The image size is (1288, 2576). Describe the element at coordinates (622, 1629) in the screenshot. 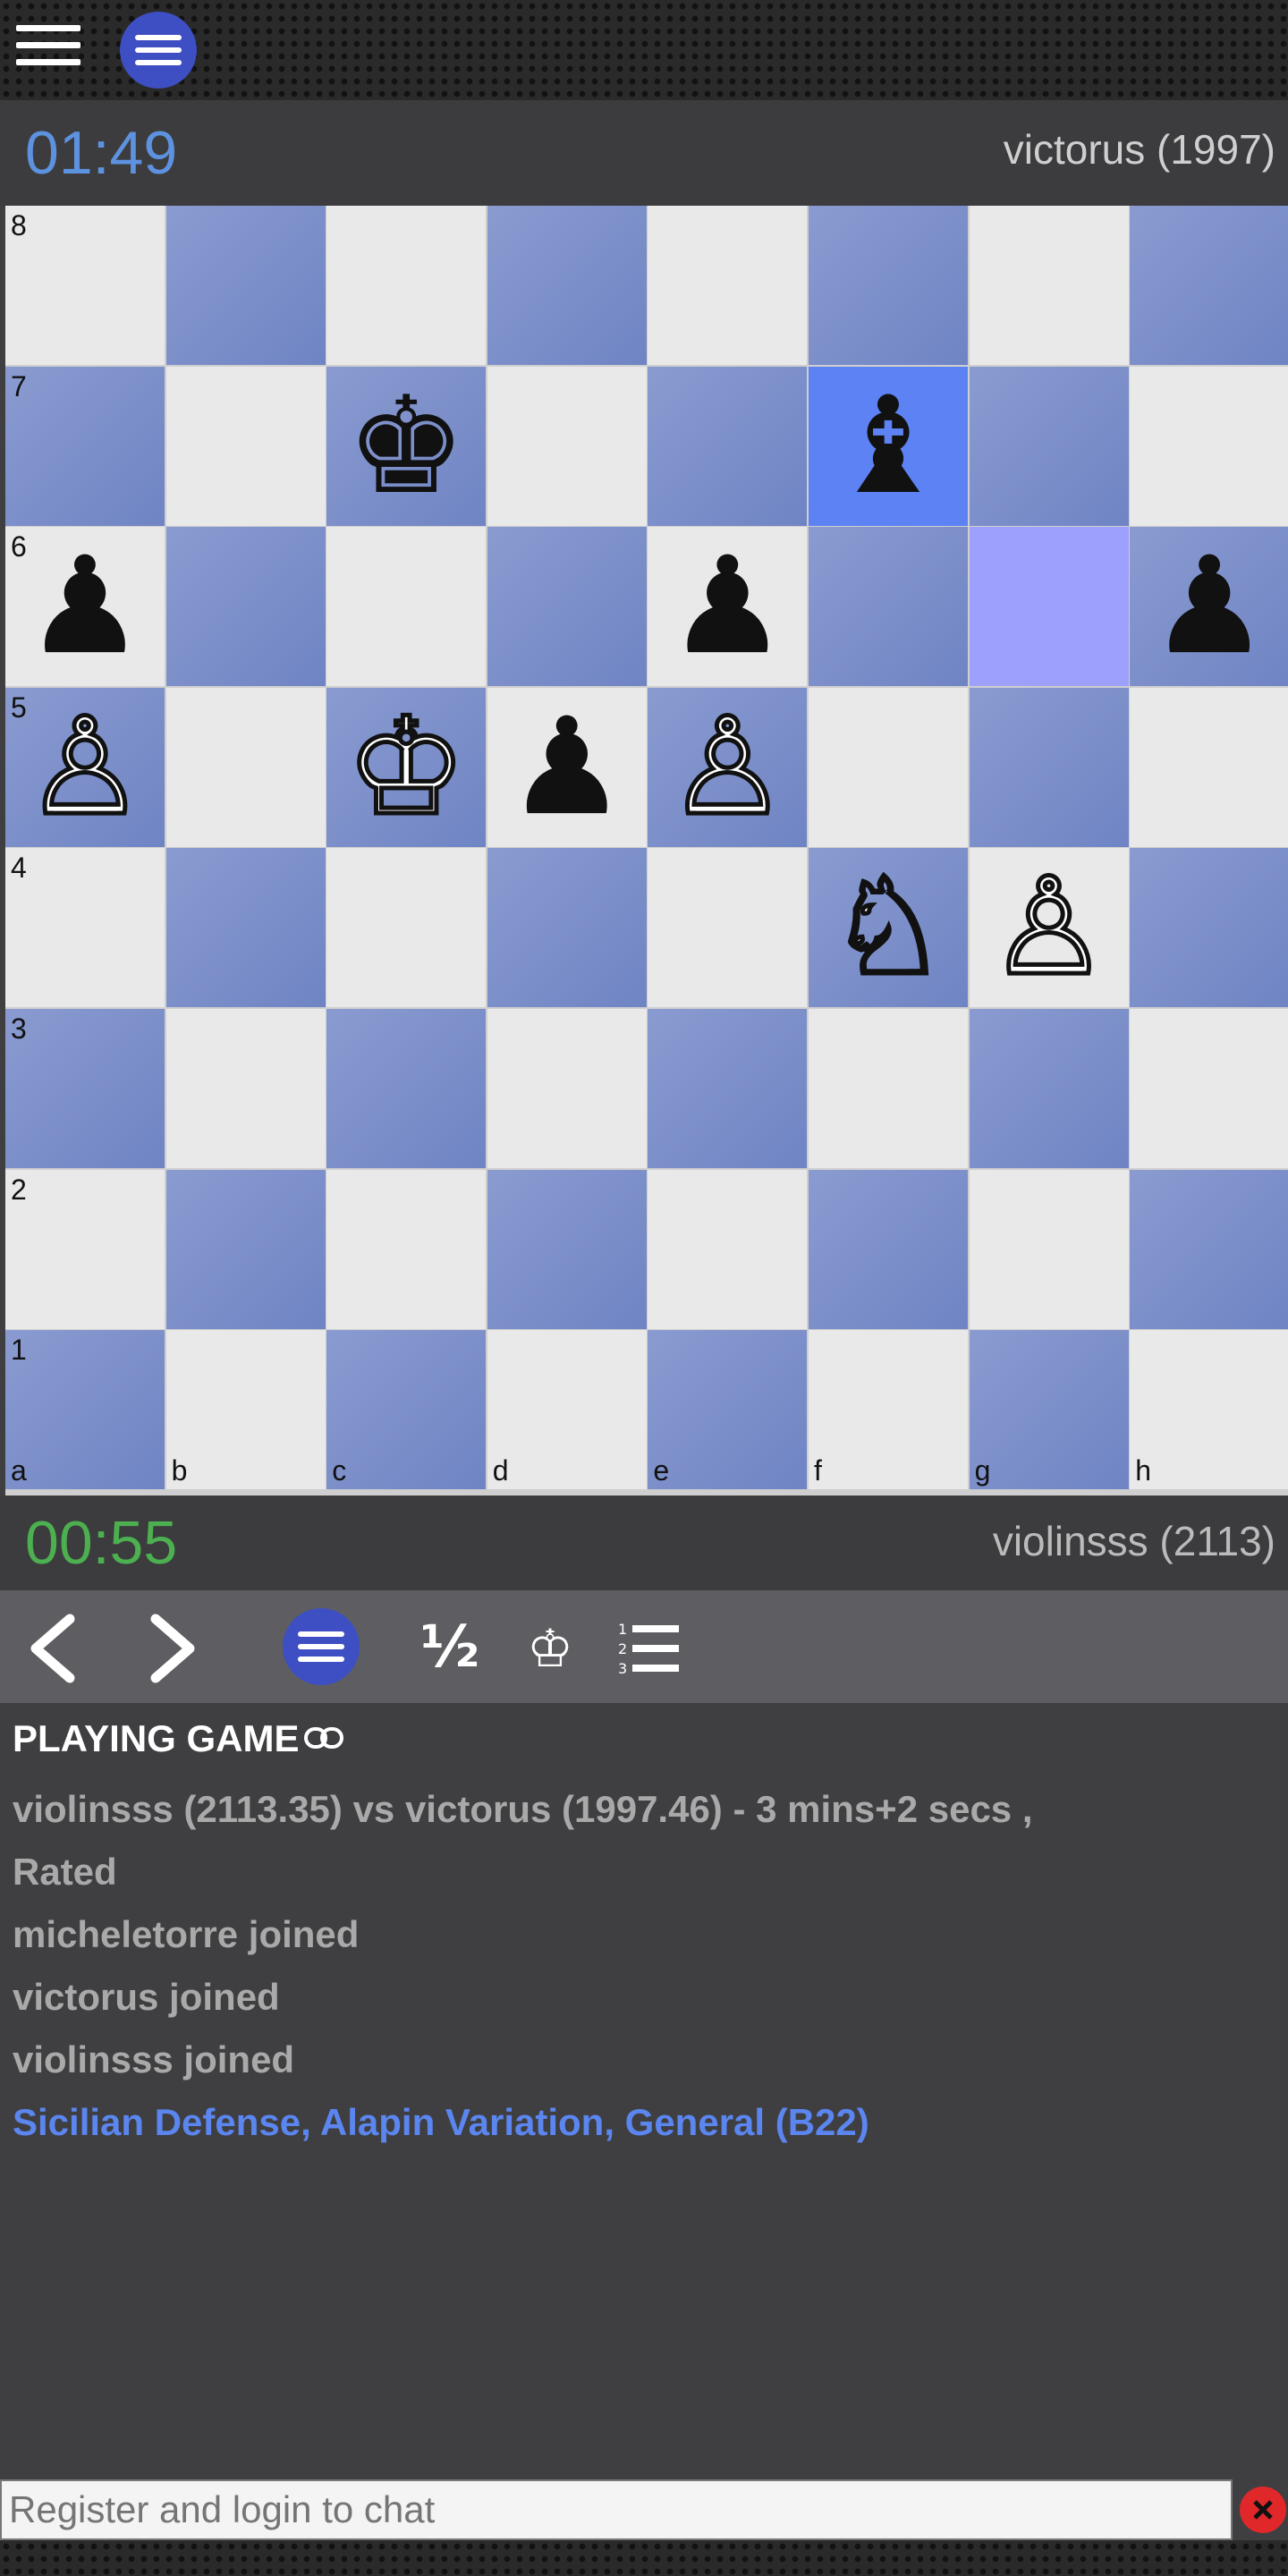

I see `svg-text: 1` at that location.